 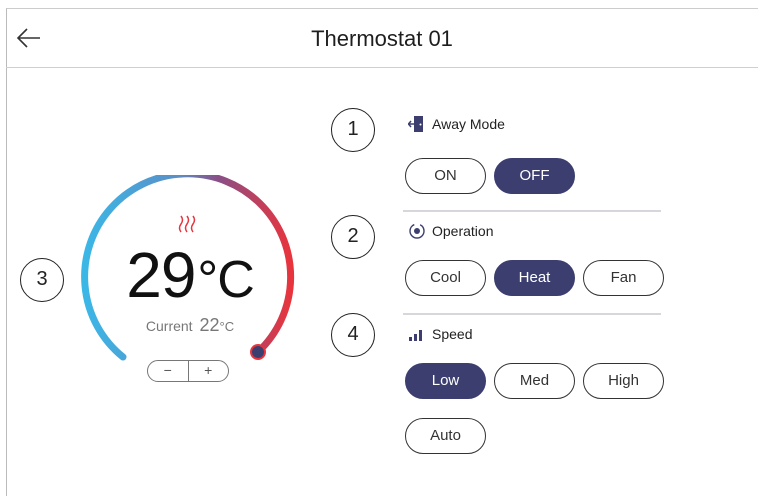 I want to click on away-on-button: ON, so click(x=445, y=176).